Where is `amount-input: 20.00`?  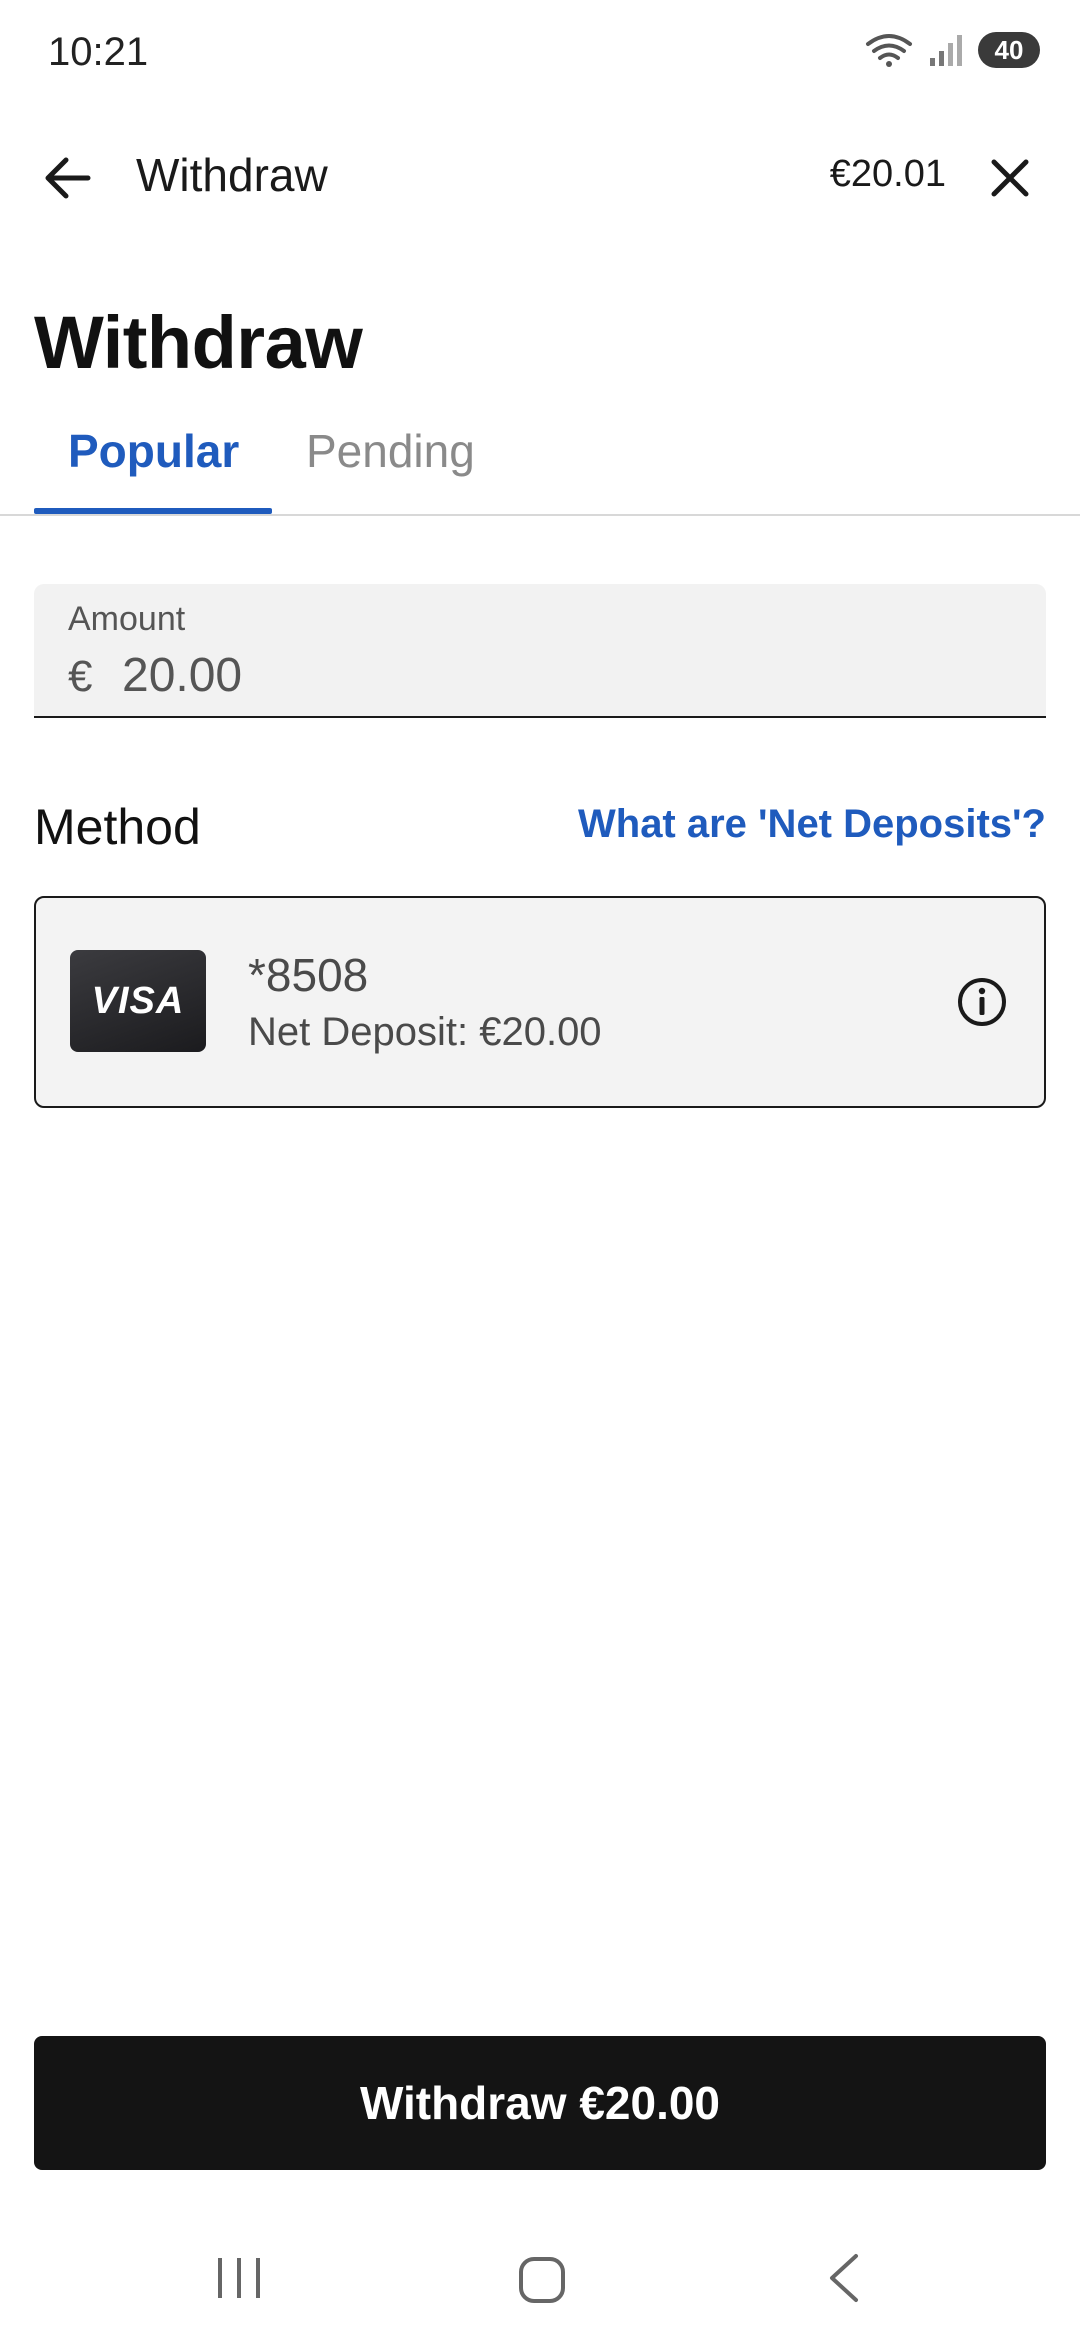 amount-input: 20.00 is located at coordinates (182, 675).